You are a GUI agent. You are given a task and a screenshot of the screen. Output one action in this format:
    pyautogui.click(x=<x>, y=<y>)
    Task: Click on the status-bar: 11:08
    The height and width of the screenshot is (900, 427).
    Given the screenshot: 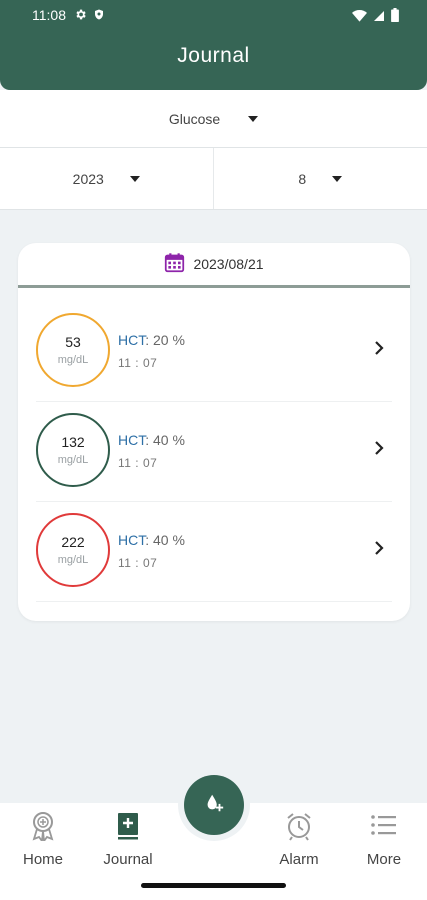 What is the action you would take?
    pyautogui.click(x=213, y=16)
    